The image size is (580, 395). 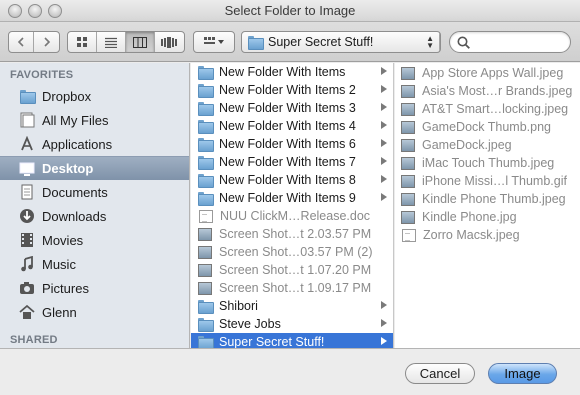 What do you see at coordinates (59, 312) in the screenshot?
I see `sidebar-item-label: Glenn` at bounding box center [59, 312].